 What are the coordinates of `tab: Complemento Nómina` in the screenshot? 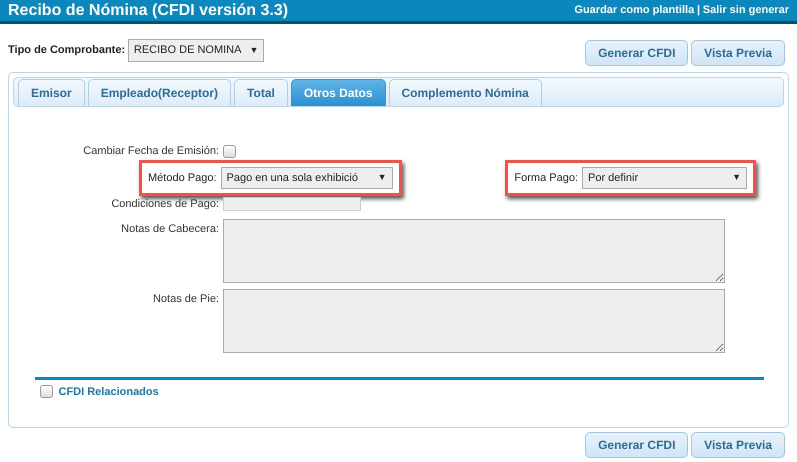 It's located at (465, 92).